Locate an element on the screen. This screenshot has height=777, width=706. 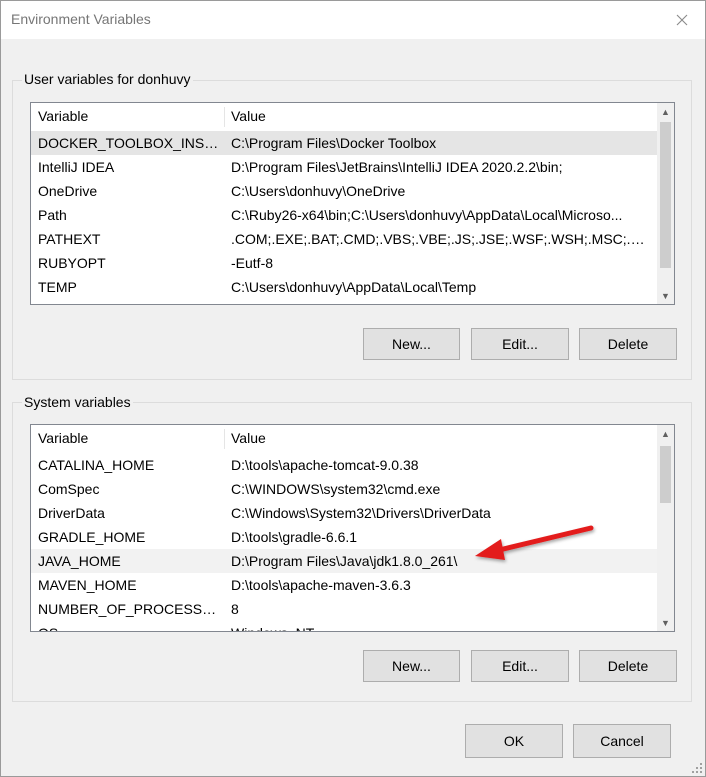
close-button is located at coordinates (682, 20).